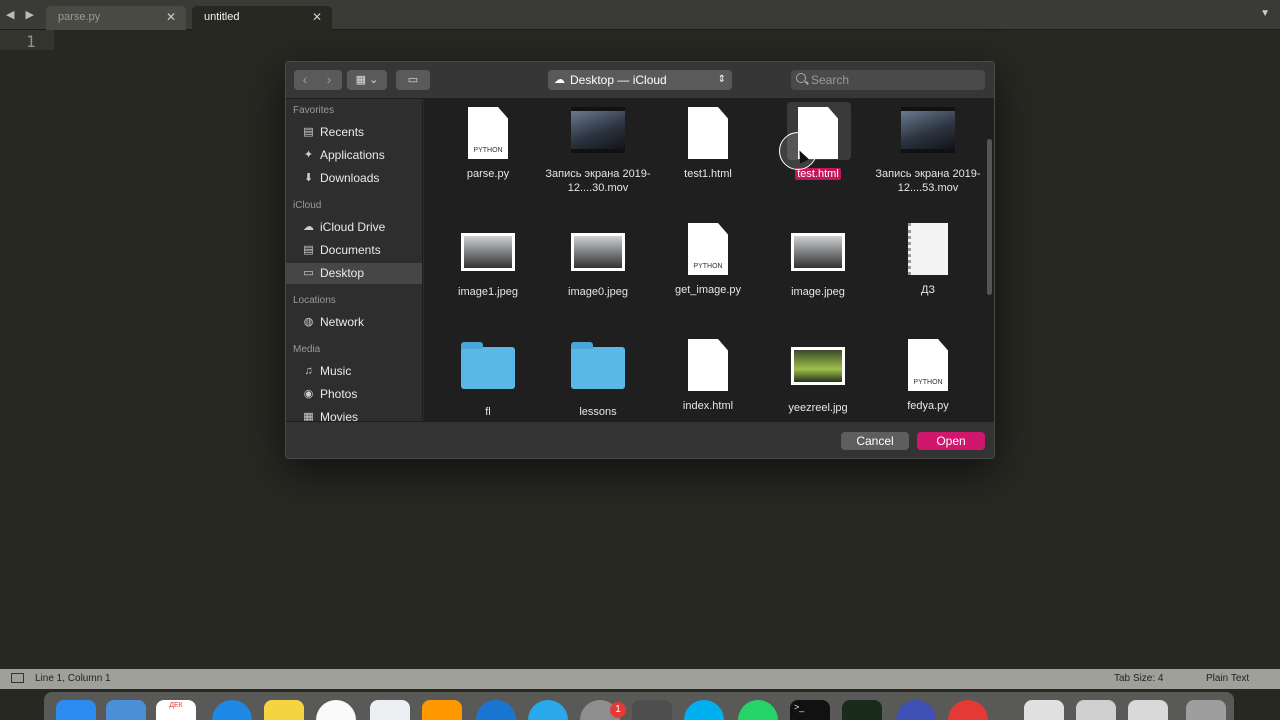 The height and width of the screenshot is (720, 1280). What do you see at coordinates (176, 710) in the screenshot?
I see `calendar-icon: ДЕК` at bounding box center [176, 710].